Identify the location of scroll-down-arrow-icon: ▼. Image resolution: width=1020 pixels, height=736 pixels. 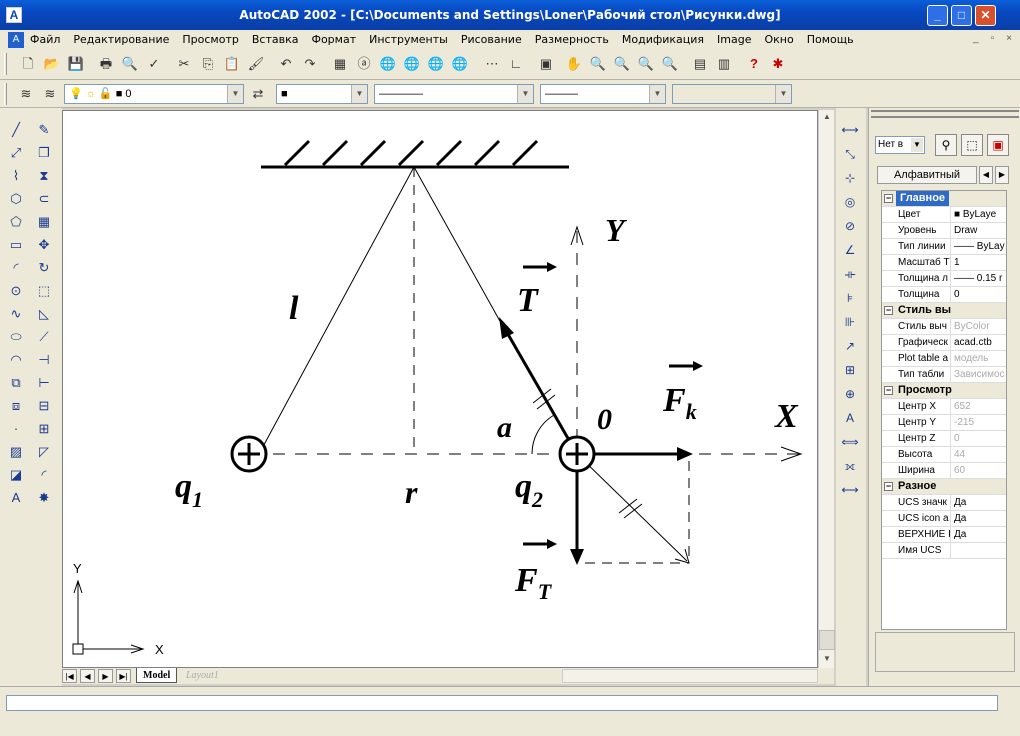
(827, 659).